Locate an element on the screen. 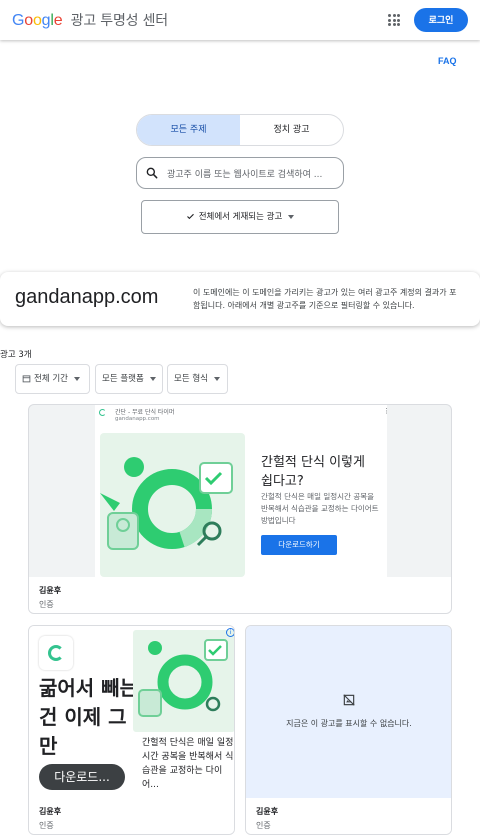 The width and height of the screenshot is (480, 840). ad-card-3: 지금은 이 광고를 표시할 수 없습니다. 김윤후 인증 is located at coordinates (348, 730).